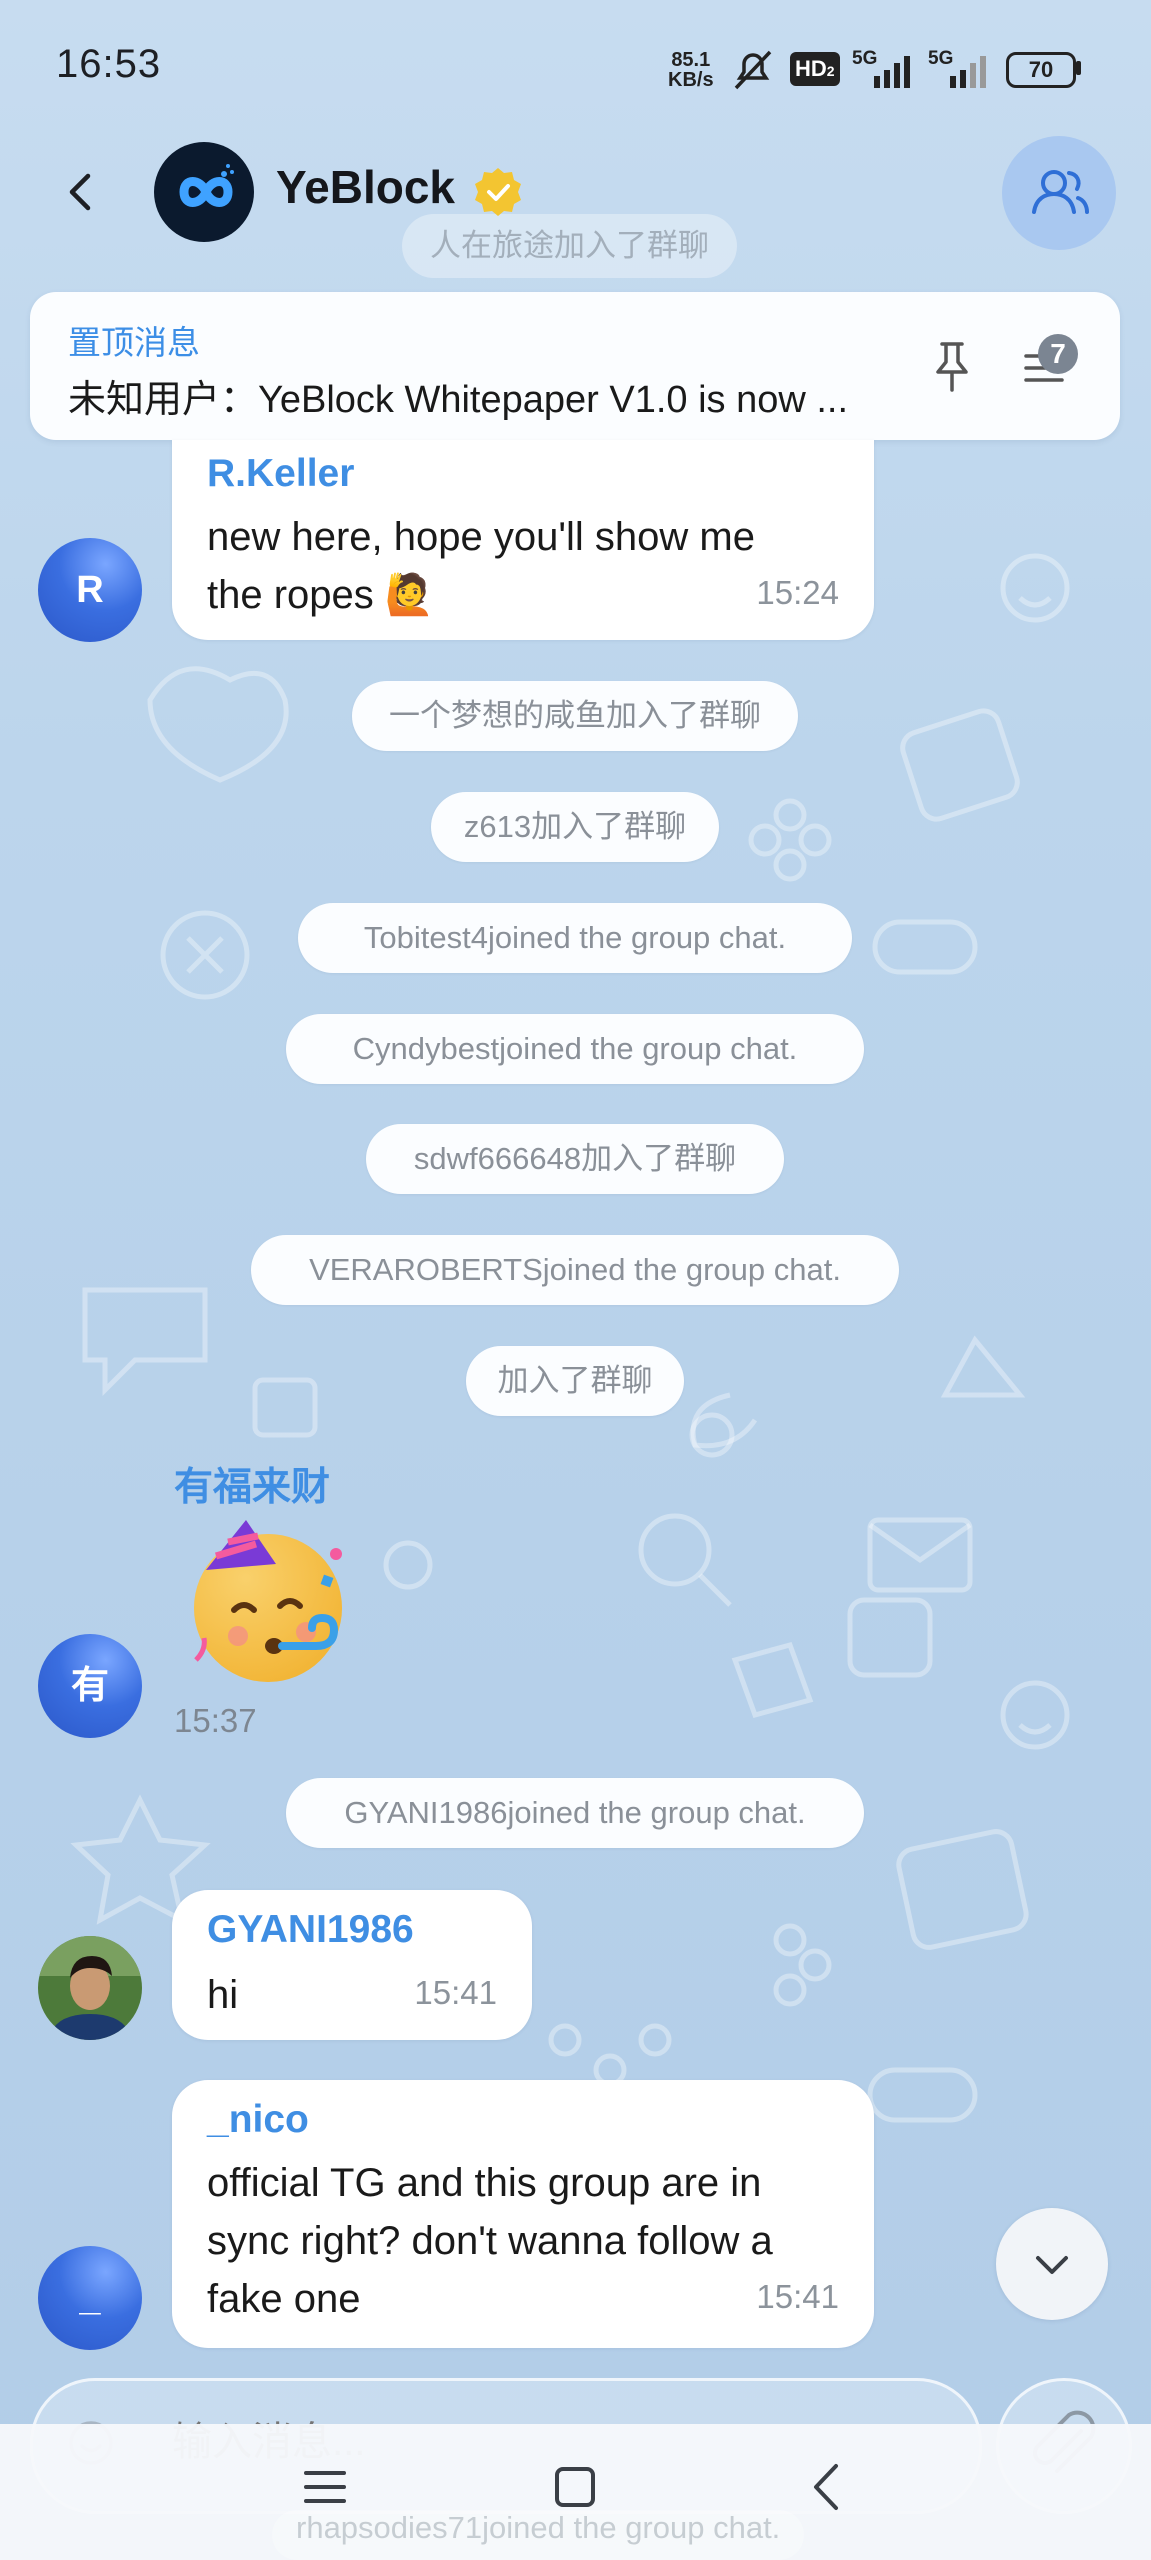  I want to click on message-sender: R.Keller, so click(280, 474).